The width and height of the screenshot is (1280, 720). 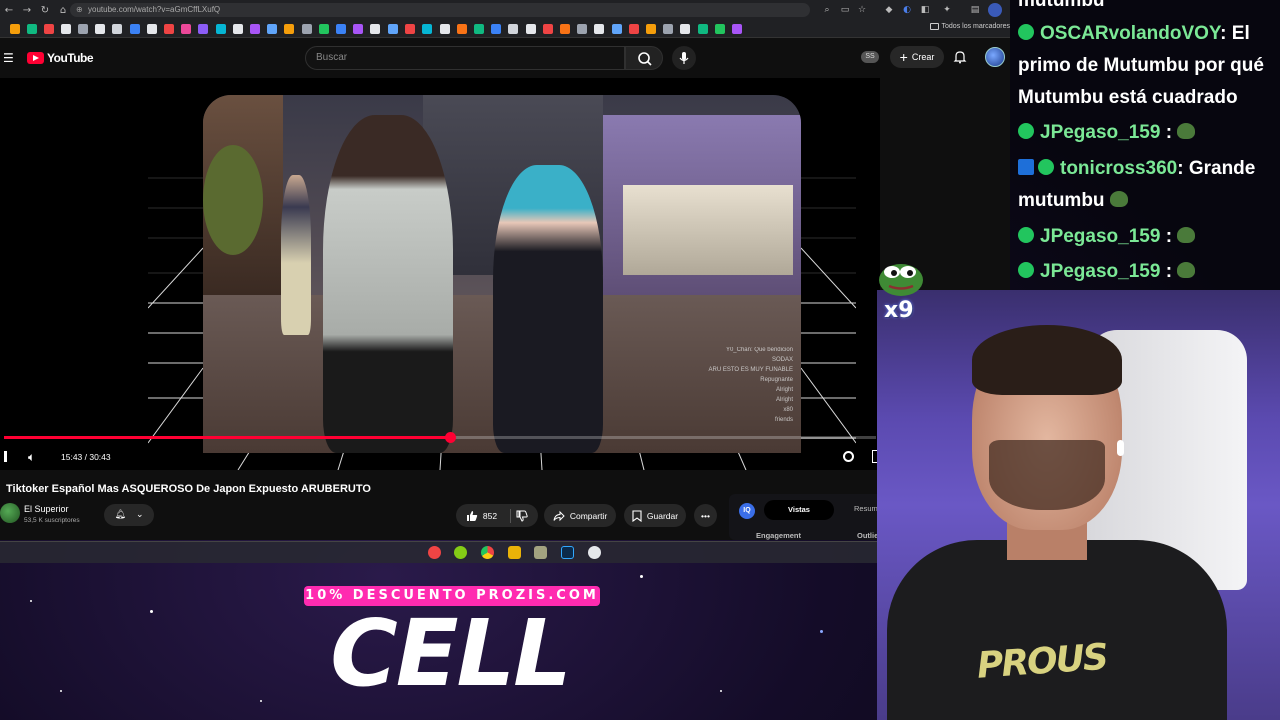 What do you see at coordinates (1026, 234) in the screenshot?
I see `chat-badge-icon` at bounding box center [1026, 234].